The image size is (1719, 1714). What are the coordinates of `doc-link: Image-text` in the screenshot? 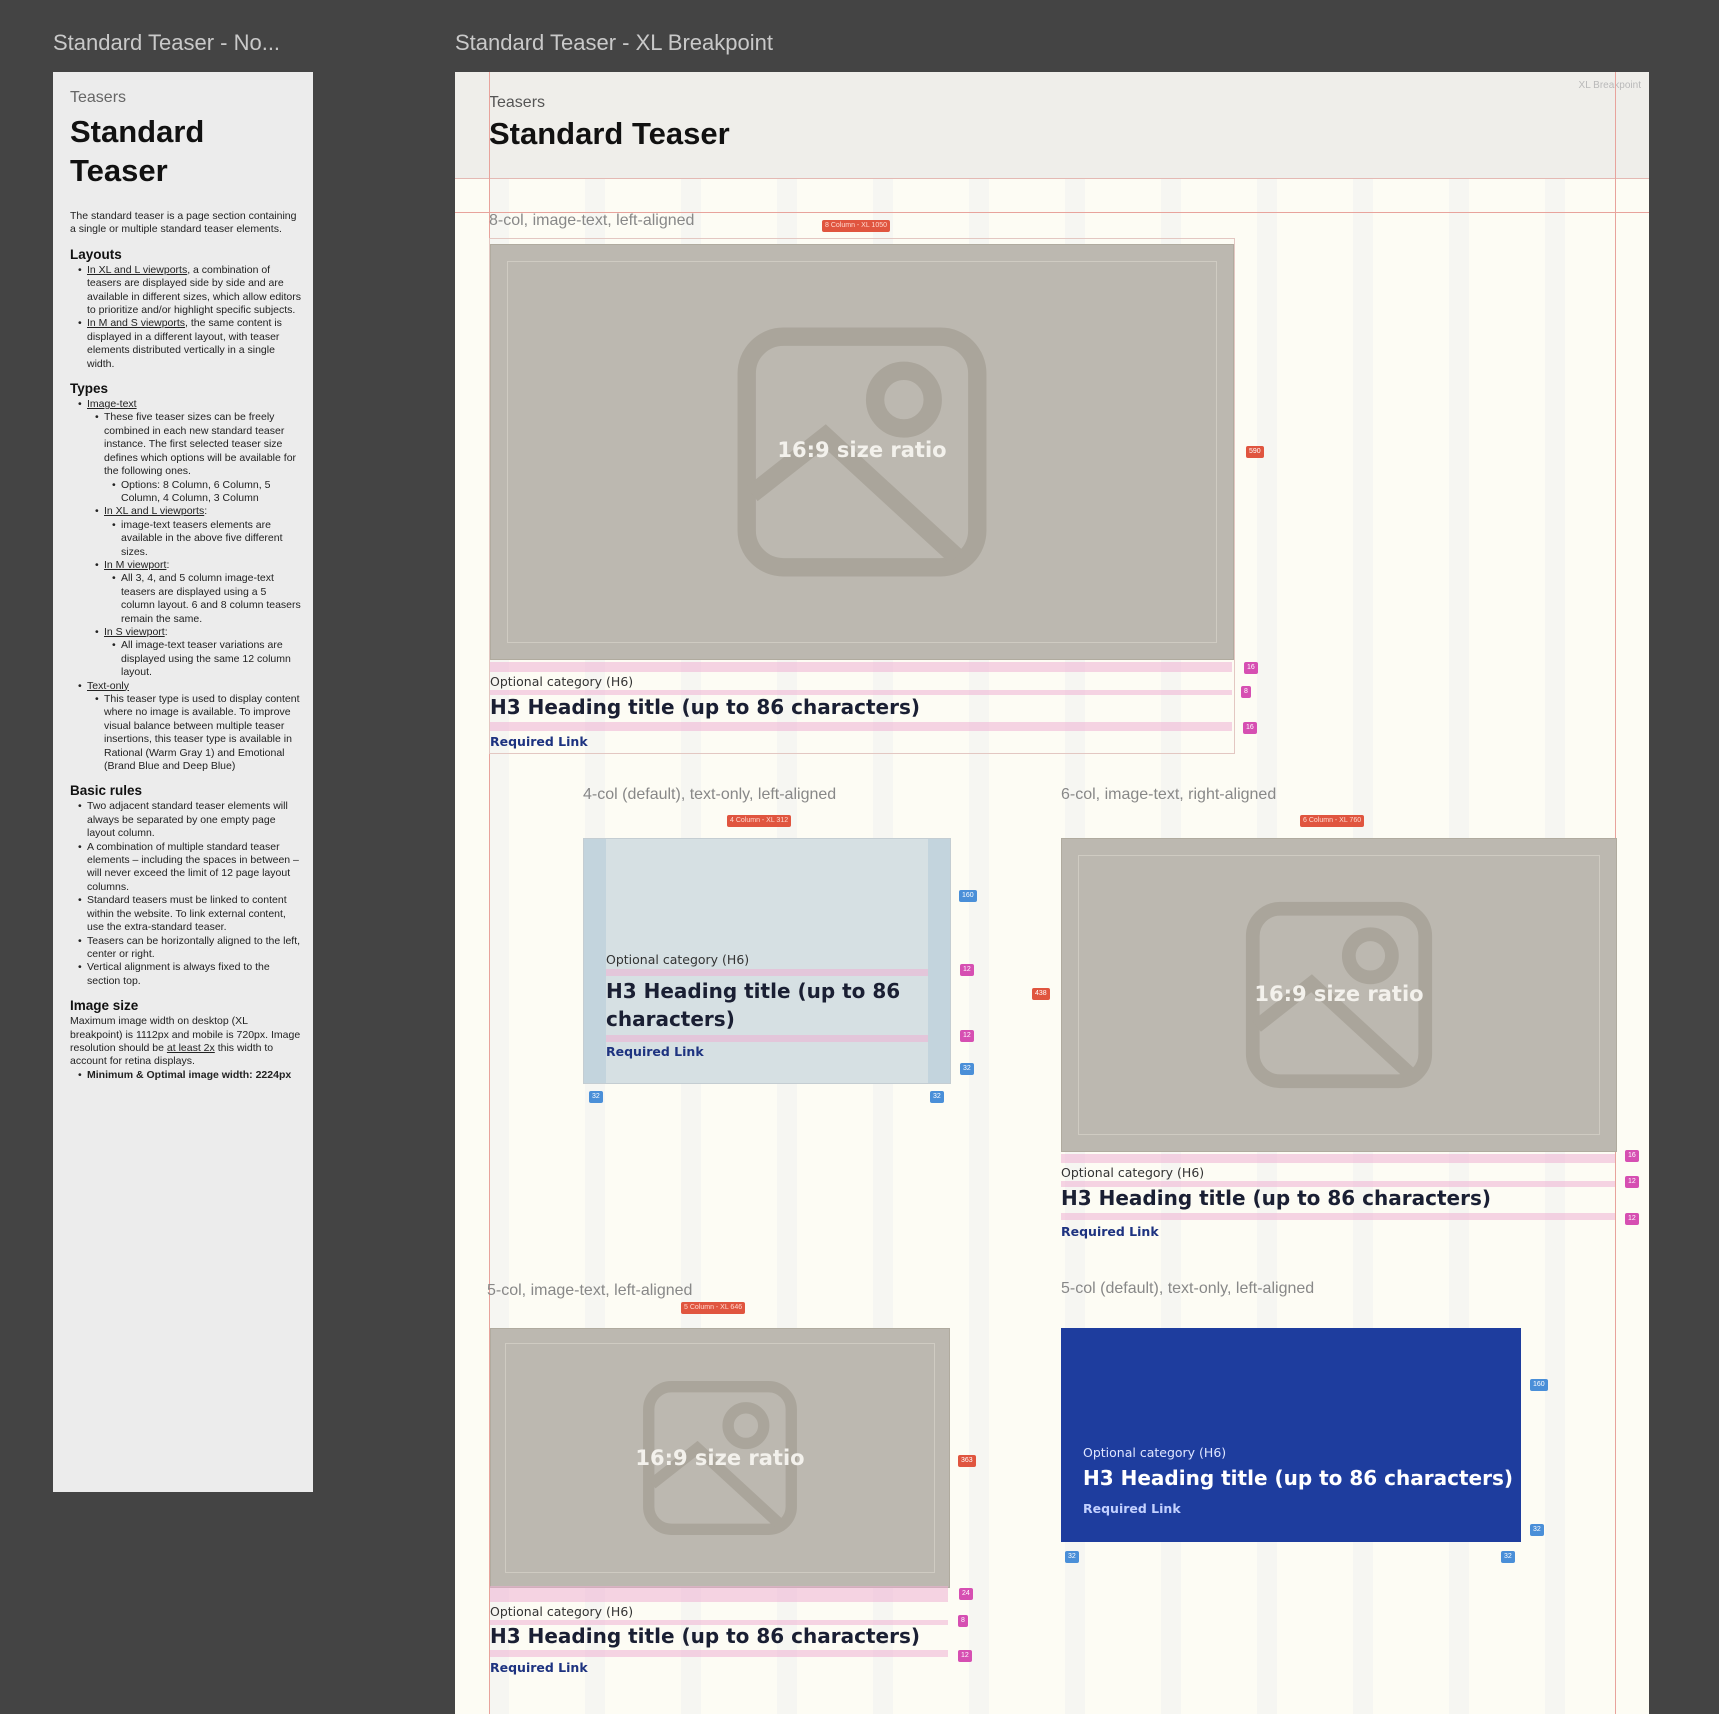 It's located at (112, 404).